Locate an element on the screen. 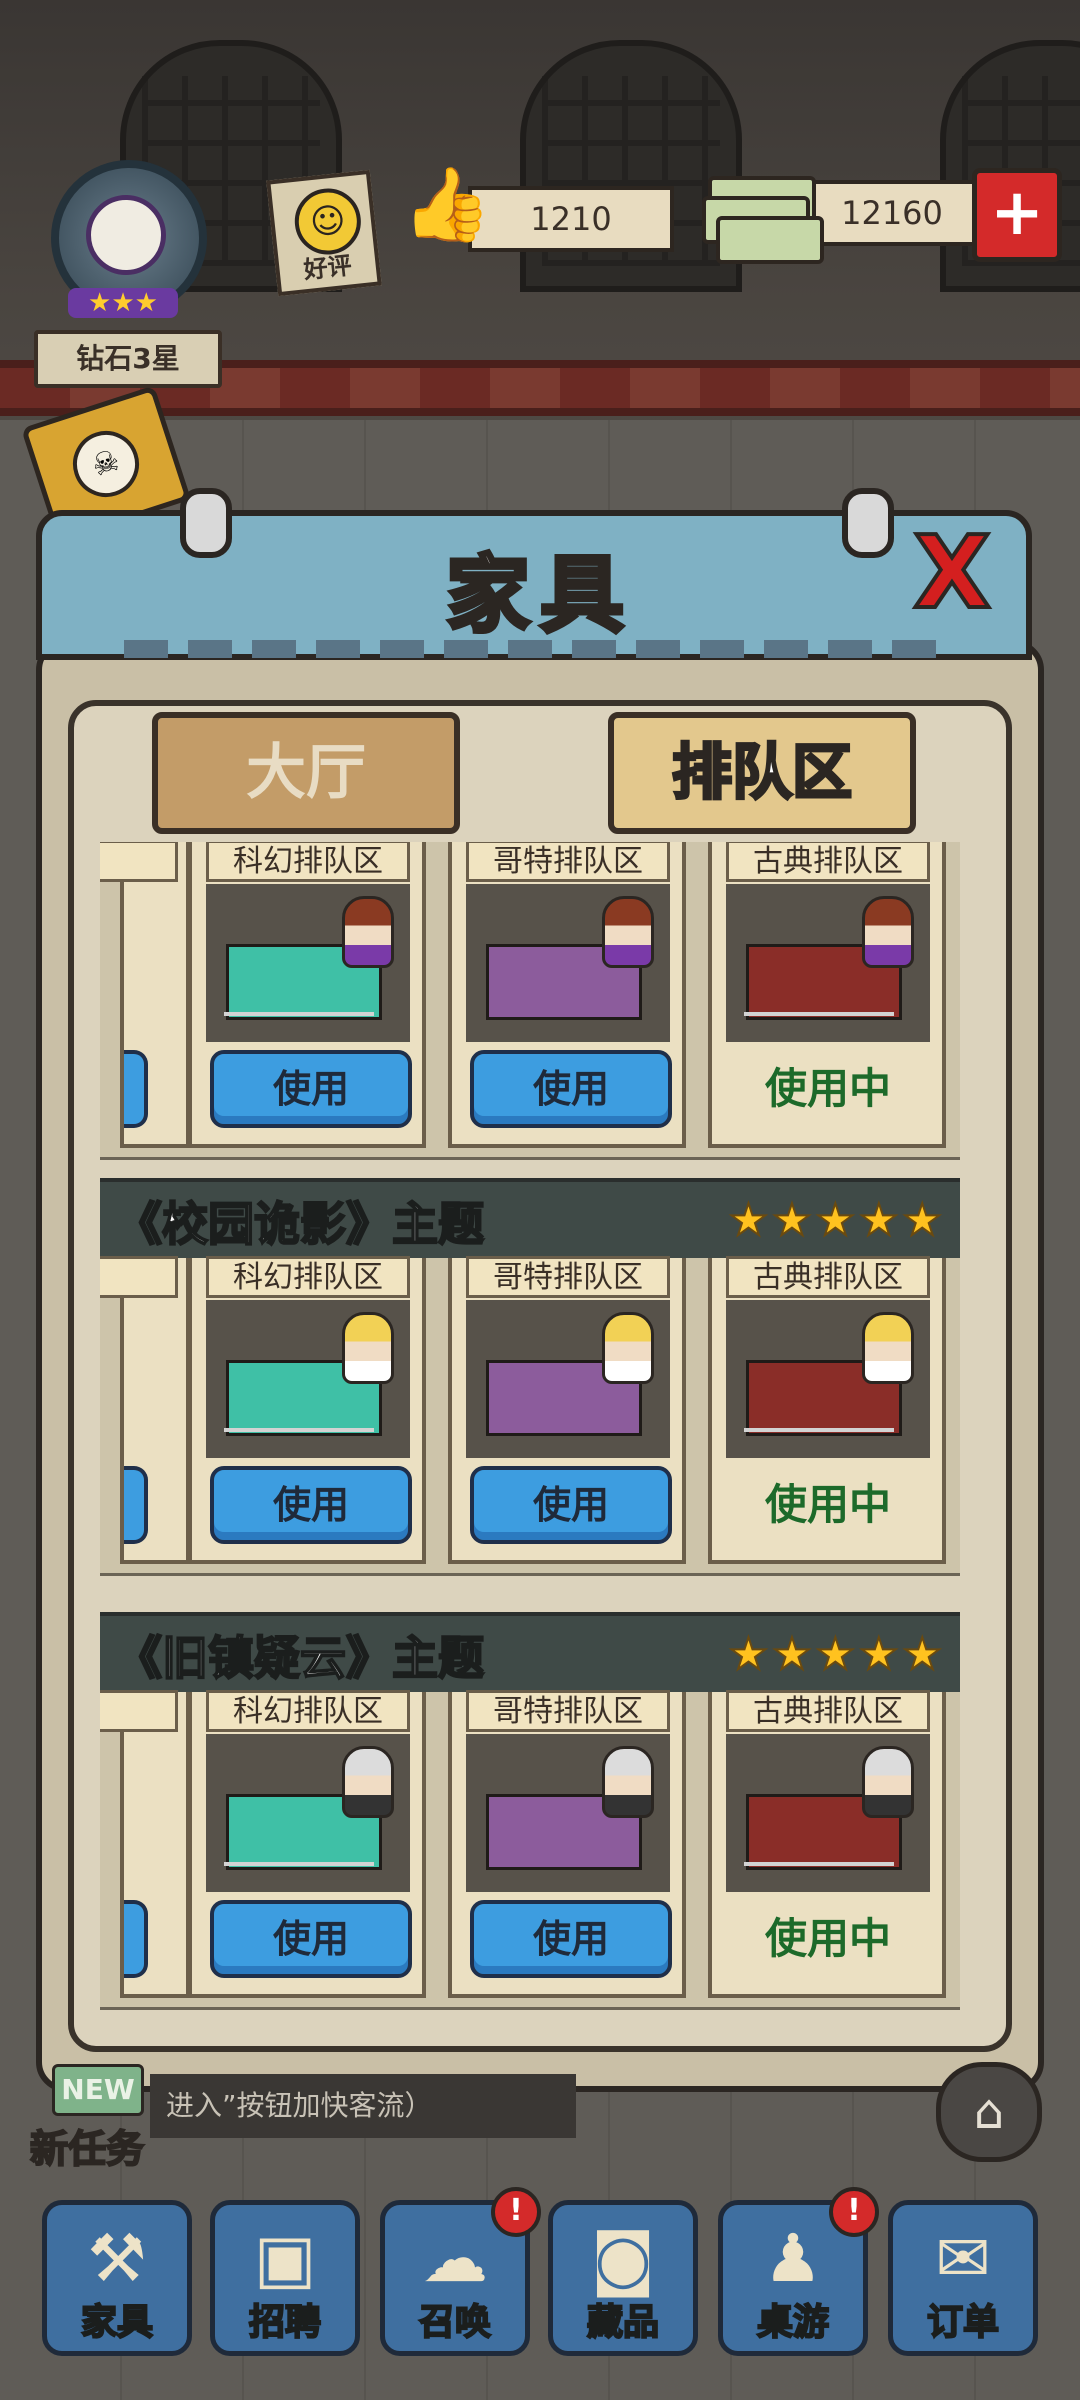  nav-recruit: ▣ 招聘 is located at coordinates (285, 2278).